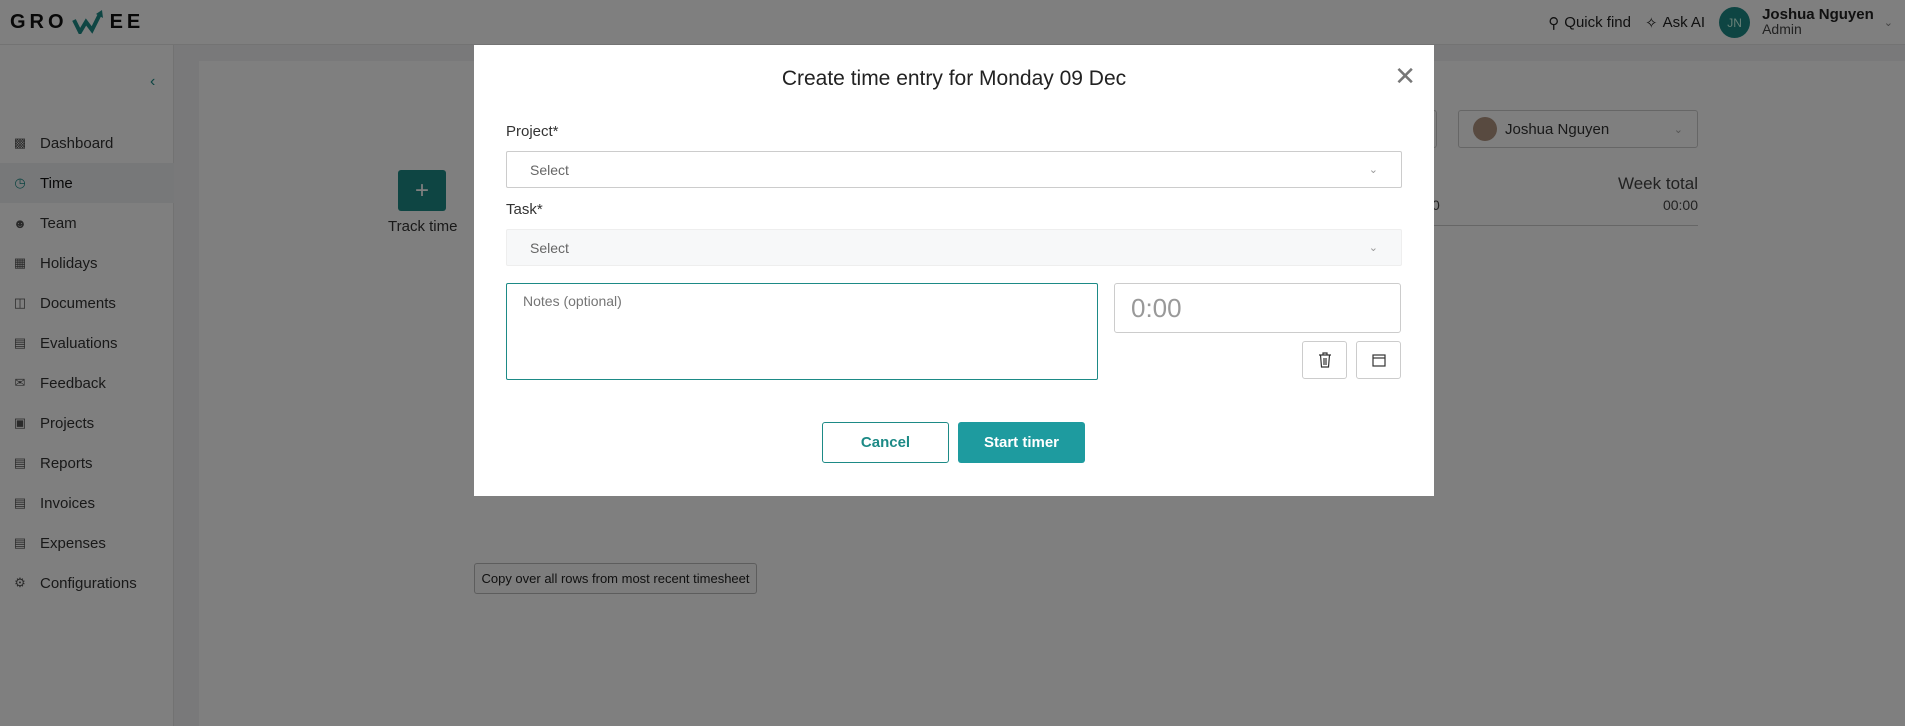 This screenshot has width=1905, height=726. I want to click on start-timer-button: Start timer, so click(1021, 442).